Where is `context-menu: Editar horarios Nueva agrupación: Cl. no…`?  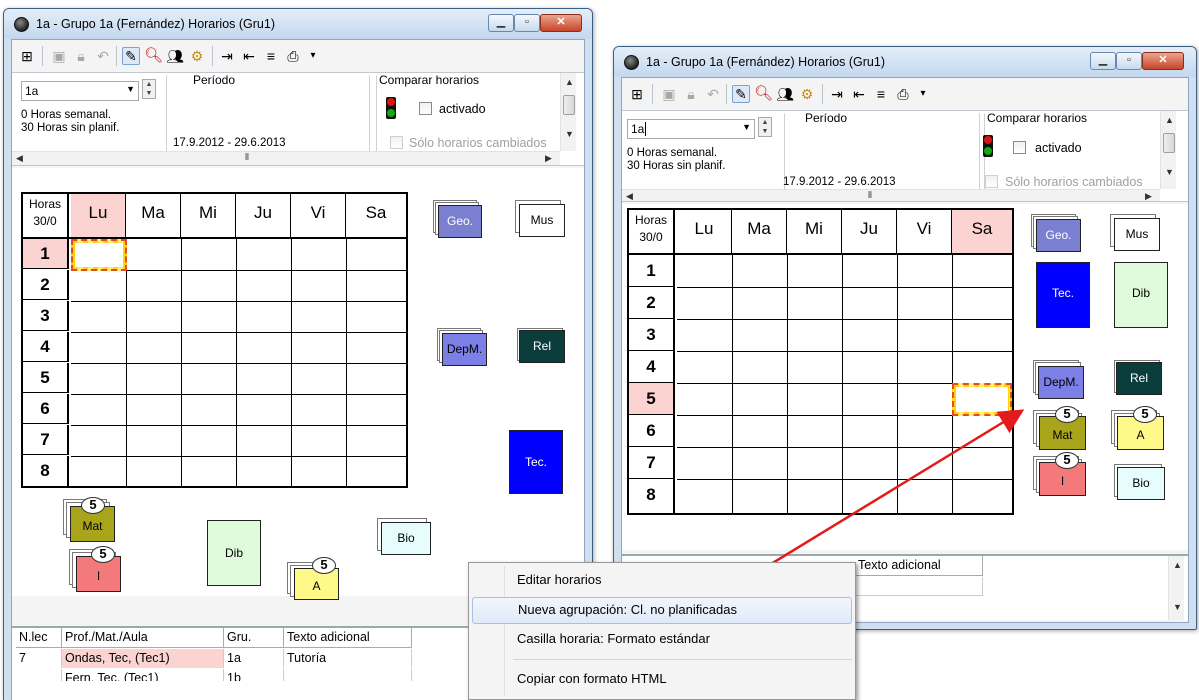 context-menu: Editar horarios Nueva agrupación: Cl. no… is located at coordinates (662, 631).